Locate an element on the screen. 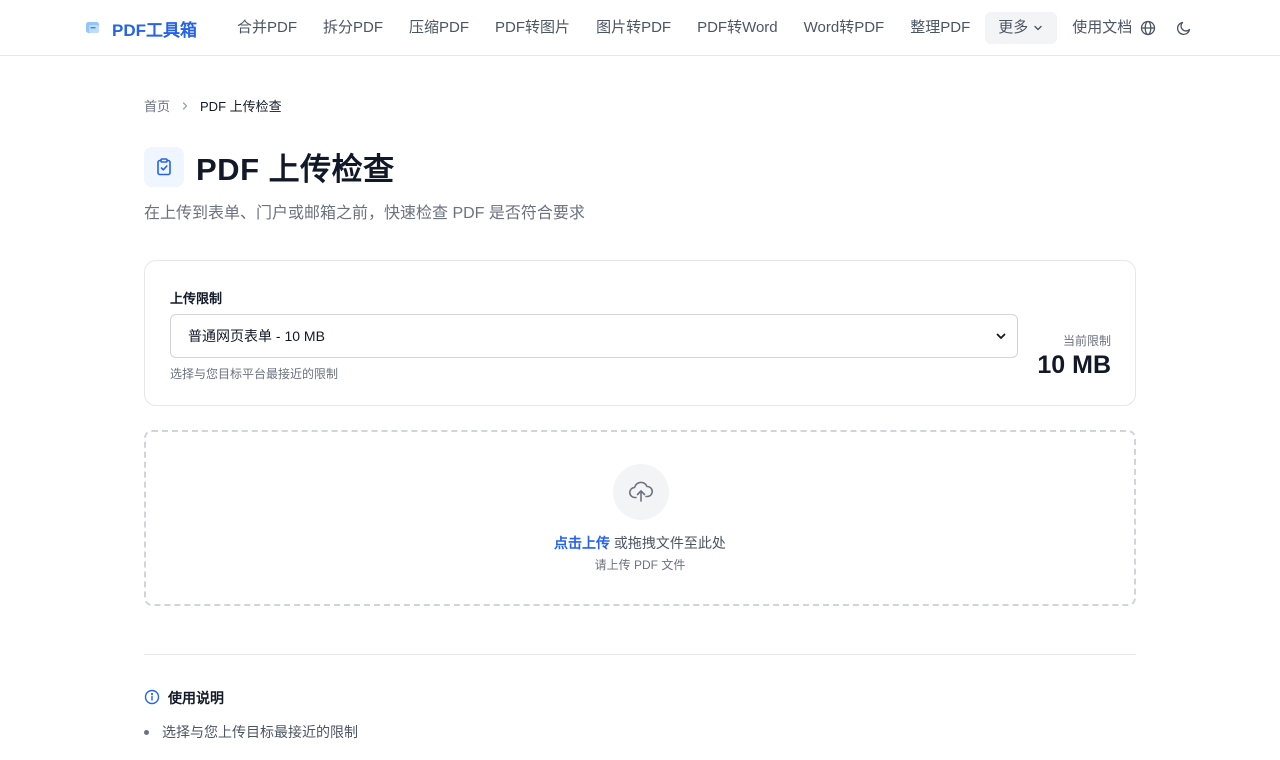  section-divider is located at coordinates (640, 654).